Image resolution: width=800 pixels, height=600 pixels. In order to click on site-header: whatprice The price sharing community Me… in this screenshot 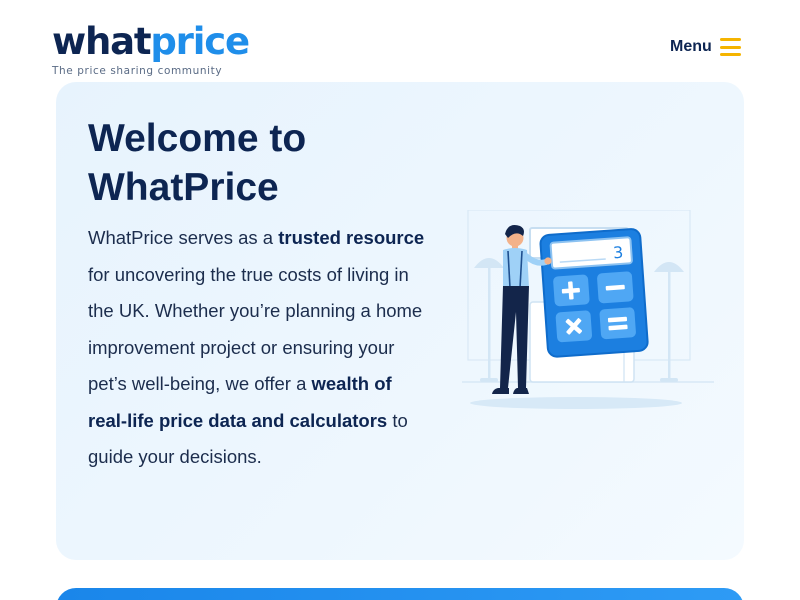, I will do `click(400, 41)`.